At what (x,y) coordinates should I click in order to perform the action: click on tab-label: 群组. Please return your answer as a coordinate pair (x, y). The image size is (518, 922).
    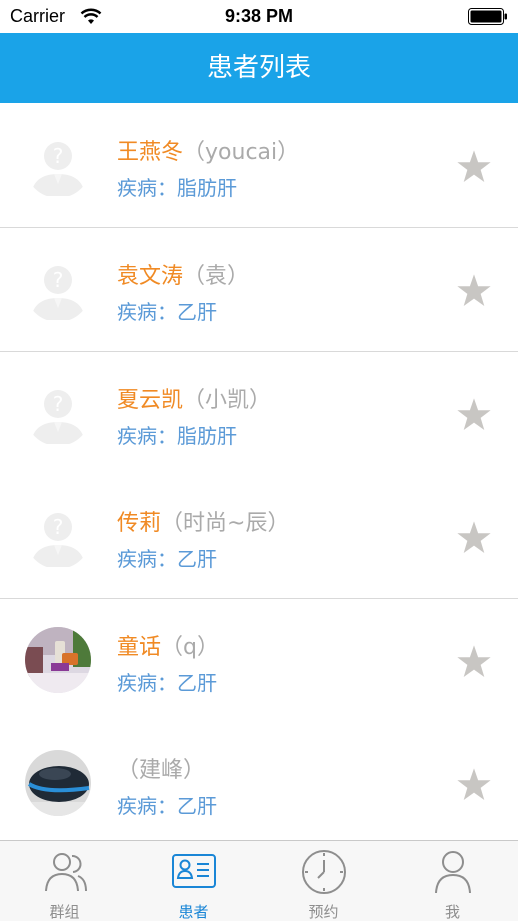
    Looking at the image, I should click on (64, 912).